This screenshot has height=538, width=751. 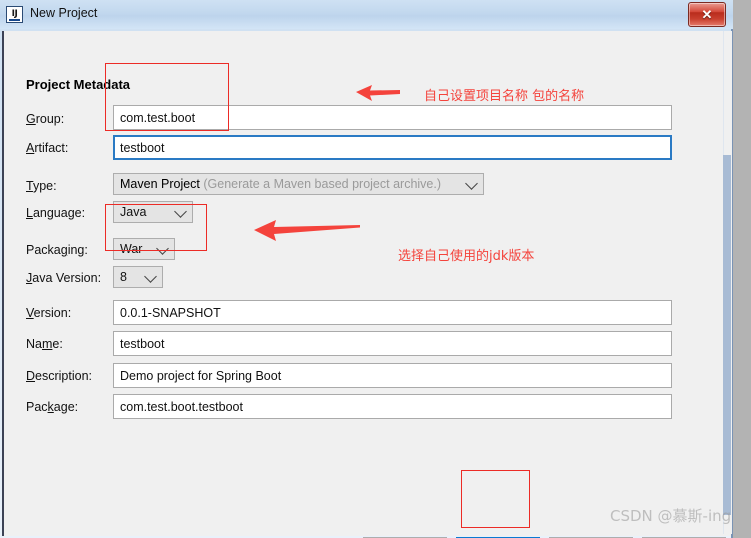 What do you see at coordinates (41, 186) in the screenshot?
I see `label-type: Type:` at bounding box center [41, 186].